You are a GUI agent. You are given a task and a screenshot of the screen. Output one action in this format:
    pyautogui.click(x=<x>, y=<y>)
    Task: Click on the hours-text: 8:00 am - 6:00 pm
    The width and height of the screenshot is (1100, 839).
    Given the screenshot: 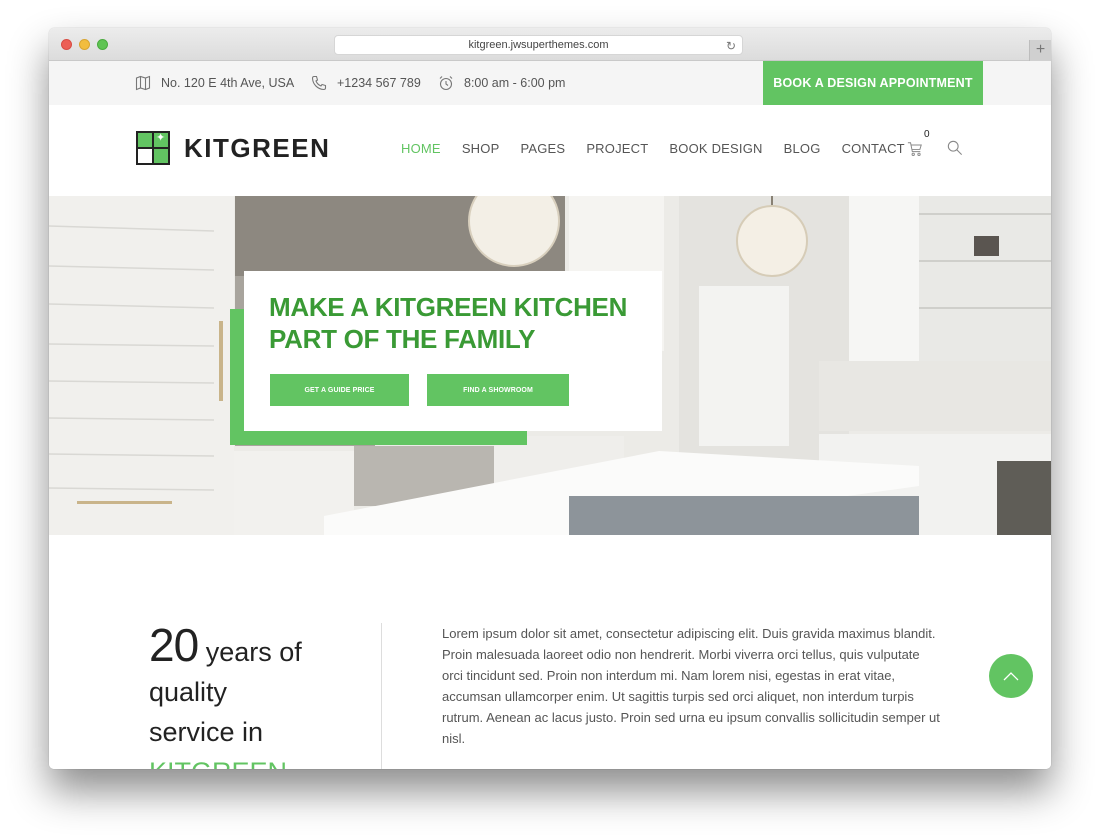 What is the action you would take?
    pyautogui.click(x=515, y=83)
    